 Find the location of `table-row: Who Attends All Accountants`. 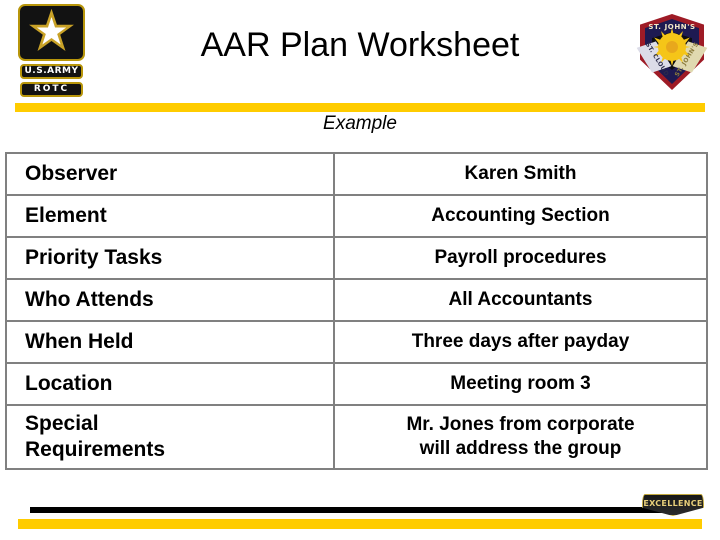

table-row: Who Attends All Accountants is located at coordinates (356, 300).